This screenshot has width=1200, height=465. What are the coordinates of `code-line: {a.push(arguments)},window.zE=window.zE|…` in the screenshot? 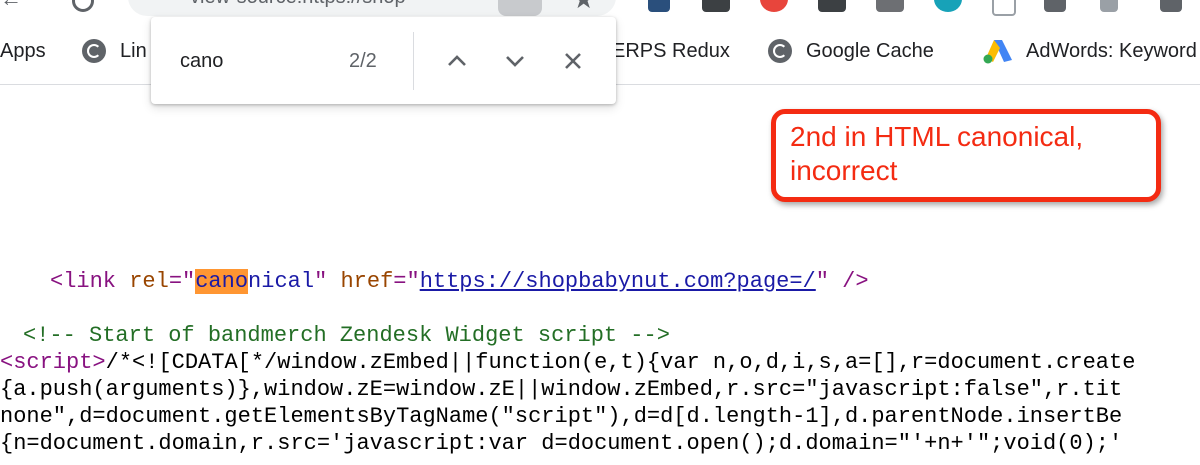 It's located at (561, 389).